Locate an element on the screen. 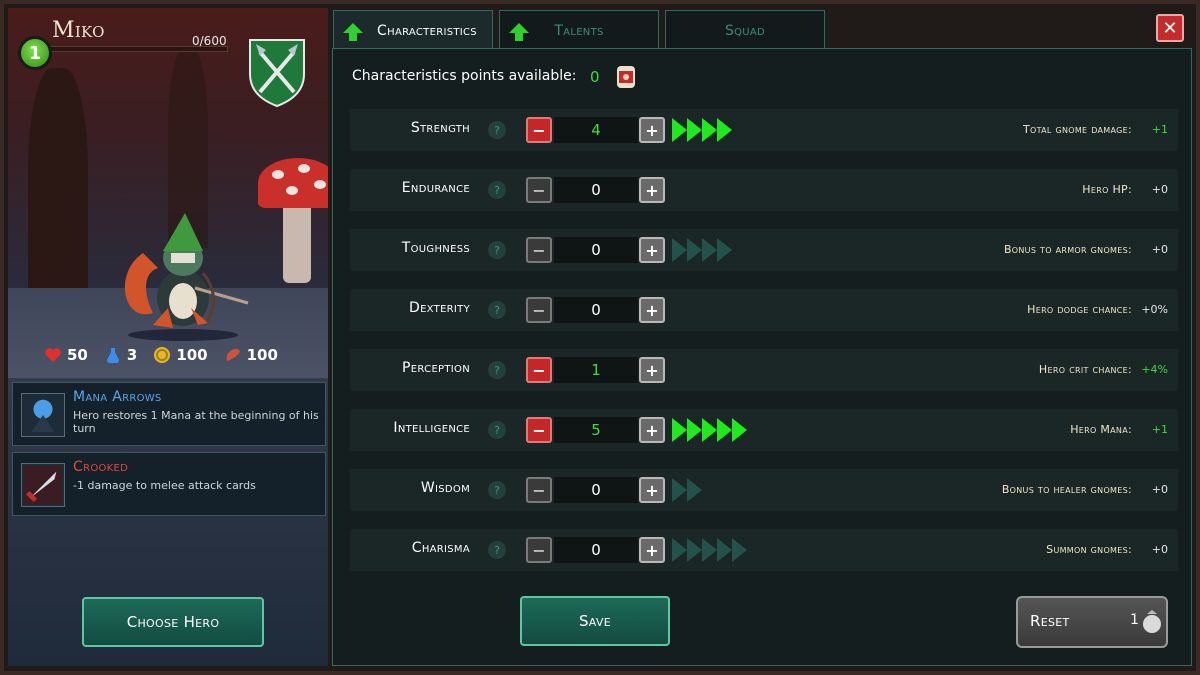 The width and height of the screenshot is (1200, 675). stat-row-charisma: Charisma ? − 0 + Summon gnomes: +0 is located at coordinates (764, 550).